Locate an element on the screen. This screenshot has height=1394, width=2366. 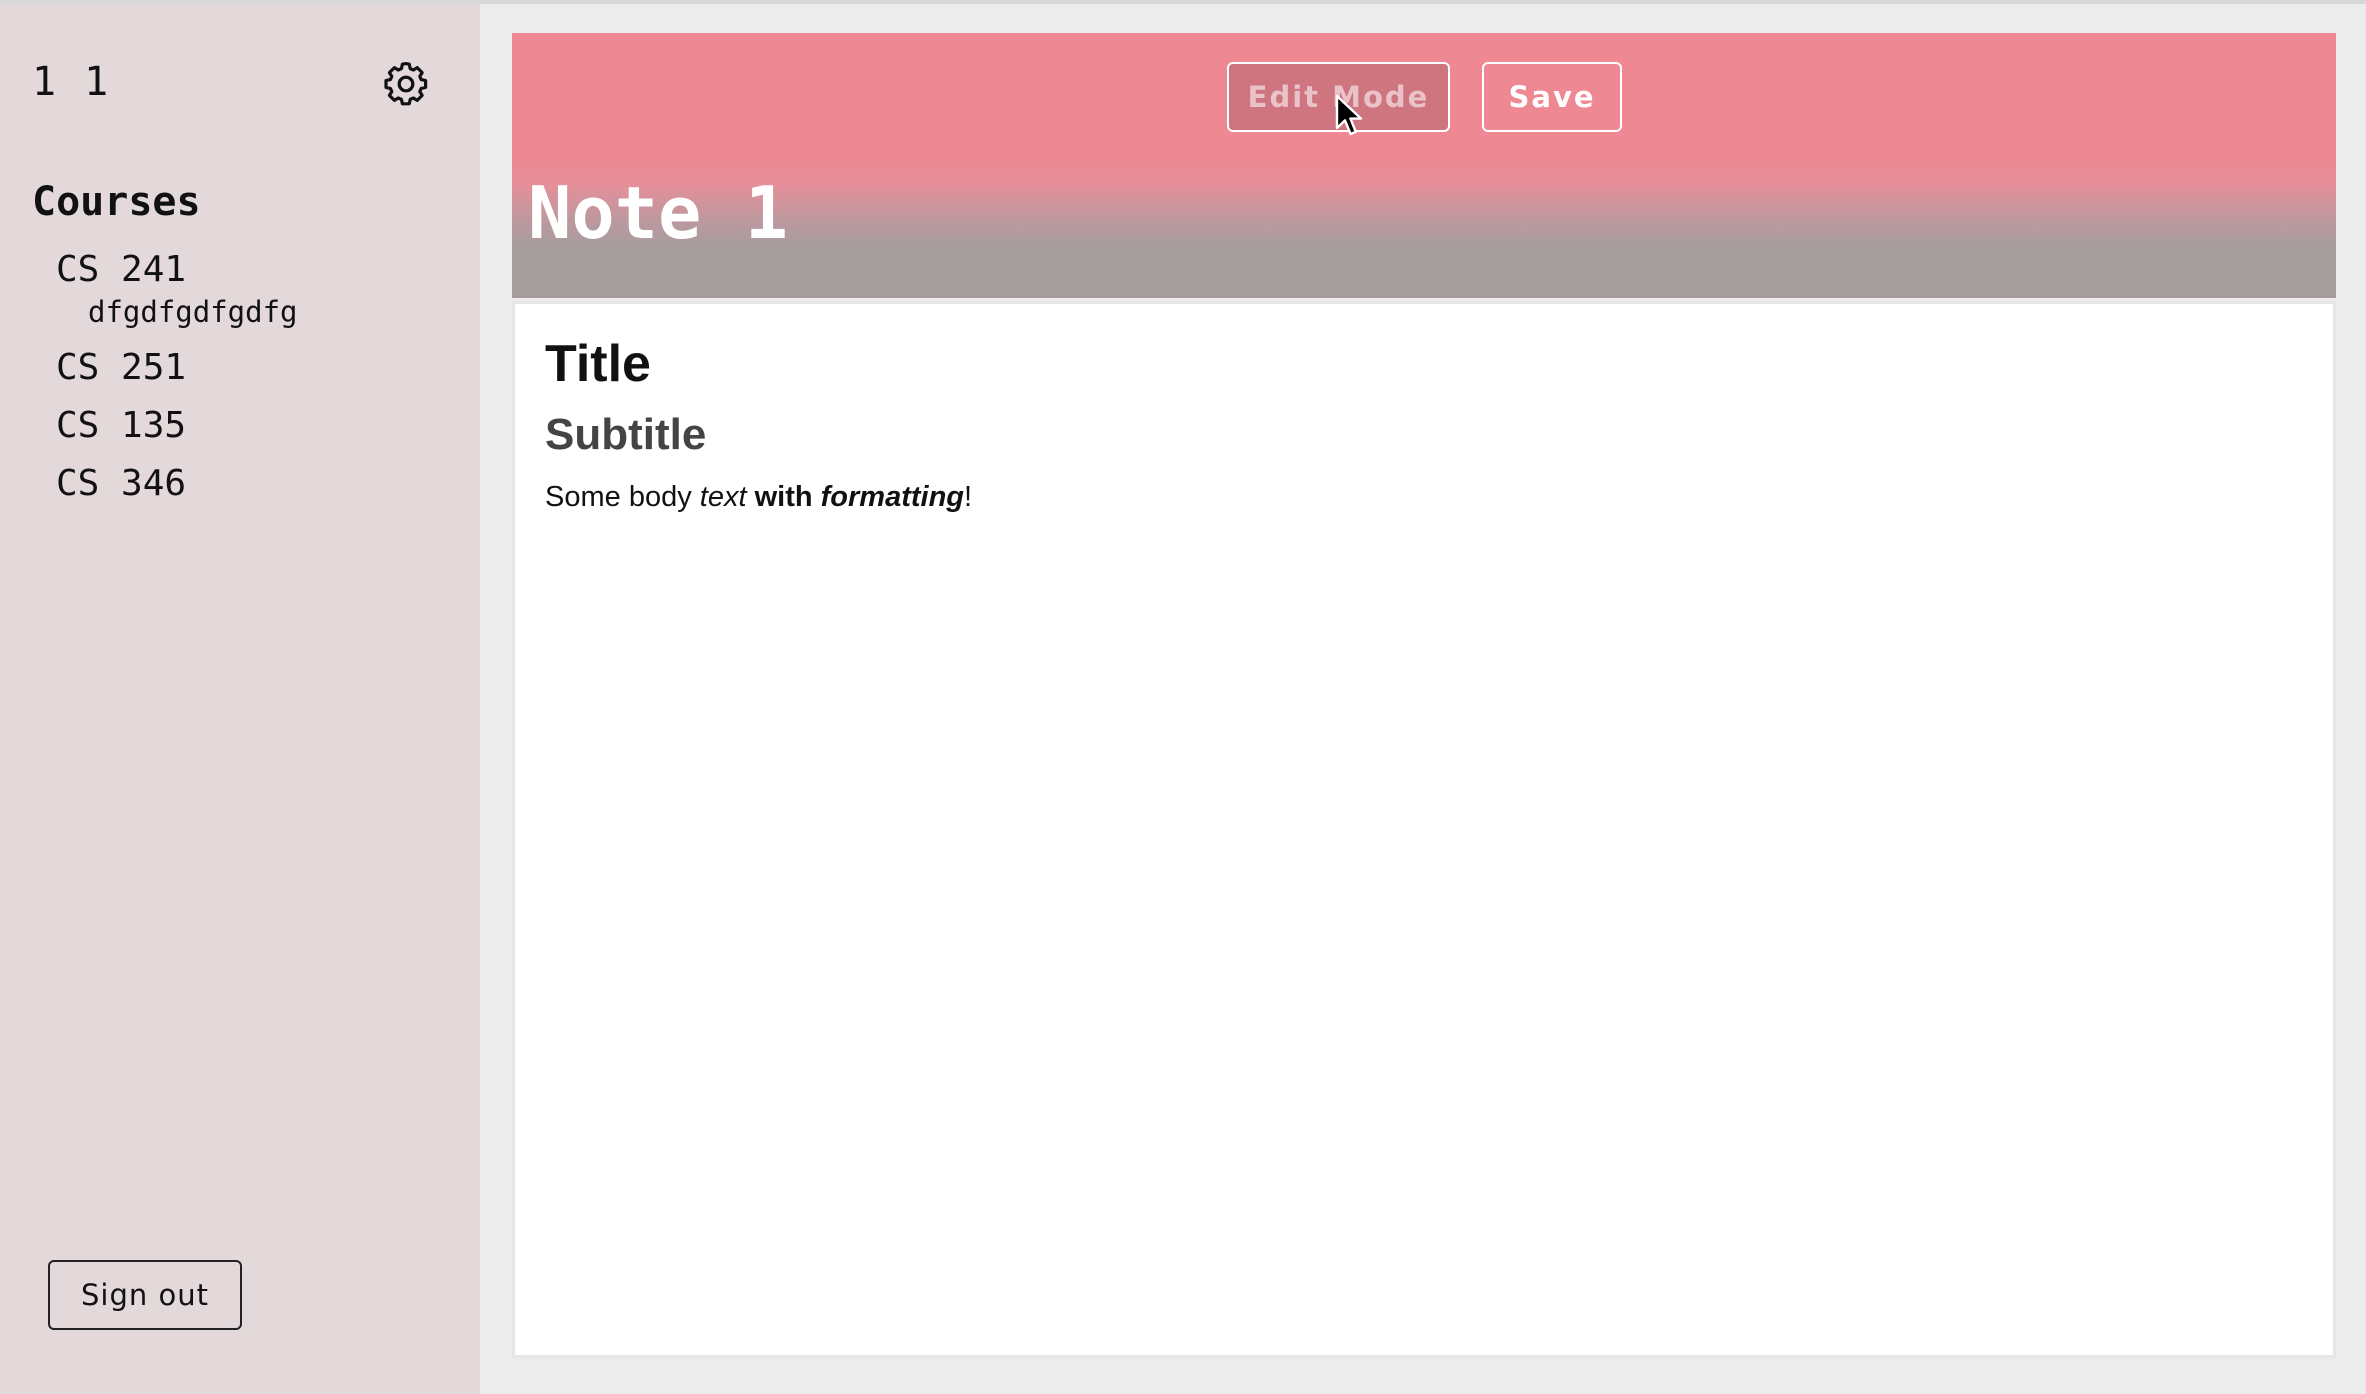
course-list: CS 241 dfgdfgdfgdfg CS 251 CS 135 CS 346 is located at coordinates (177, 377).